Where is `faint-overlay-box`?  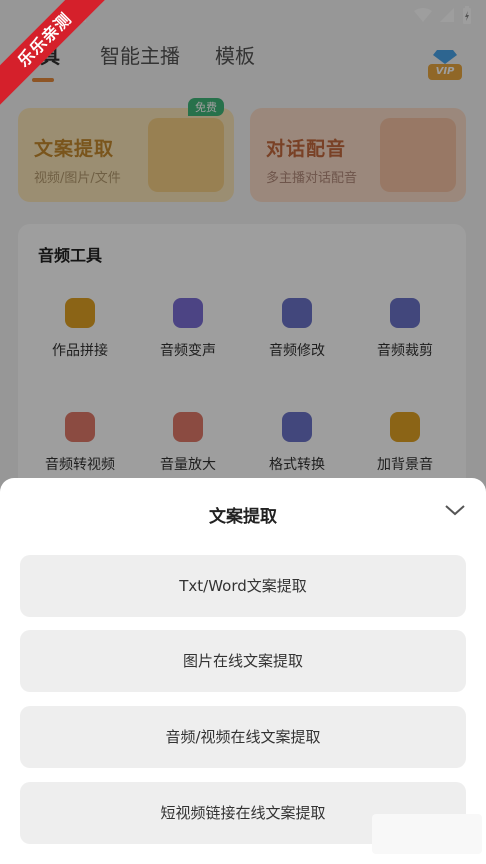 faint-overlay-box is located at coordinates (427, 834).